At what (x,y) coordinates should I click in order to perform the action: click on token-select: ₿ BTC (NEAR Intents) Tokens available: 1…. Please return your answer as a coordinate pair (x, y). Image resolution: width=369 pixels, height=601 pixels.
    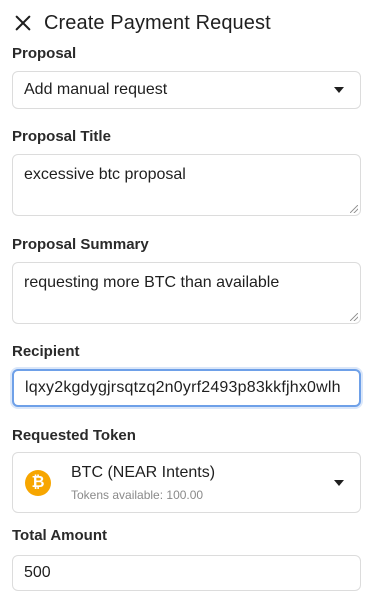
    Looking at the image, I should click on (186, 482).